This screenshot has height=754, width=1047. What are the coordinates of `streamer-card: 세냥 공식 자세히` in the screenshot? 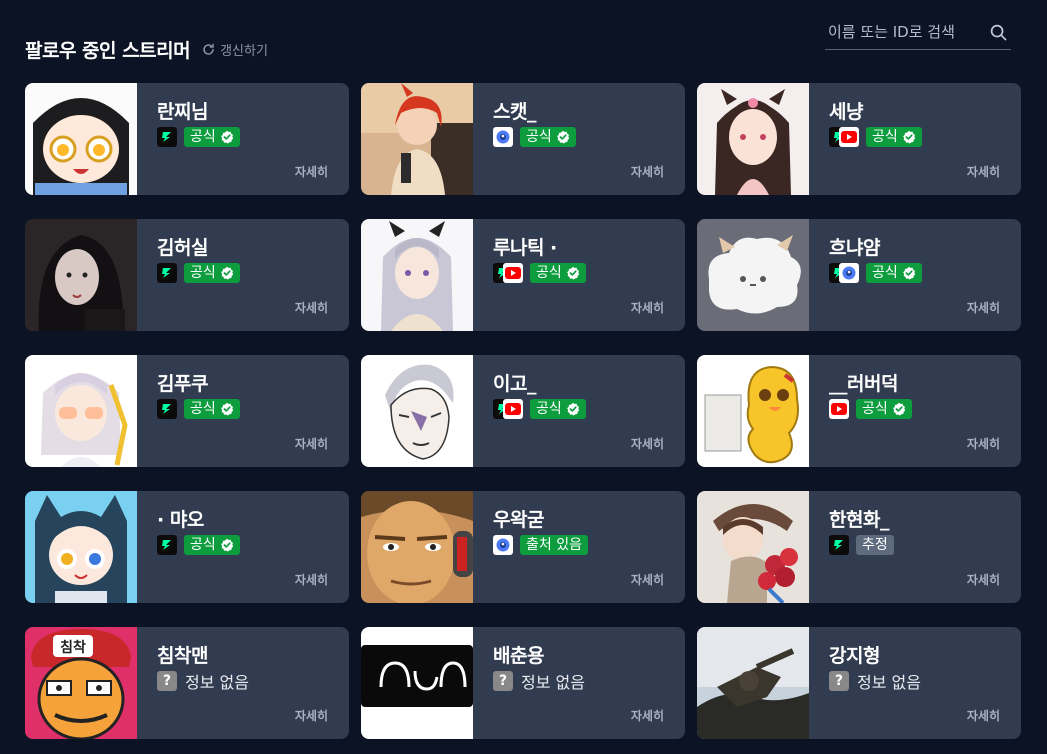 It's located at (859, 139).